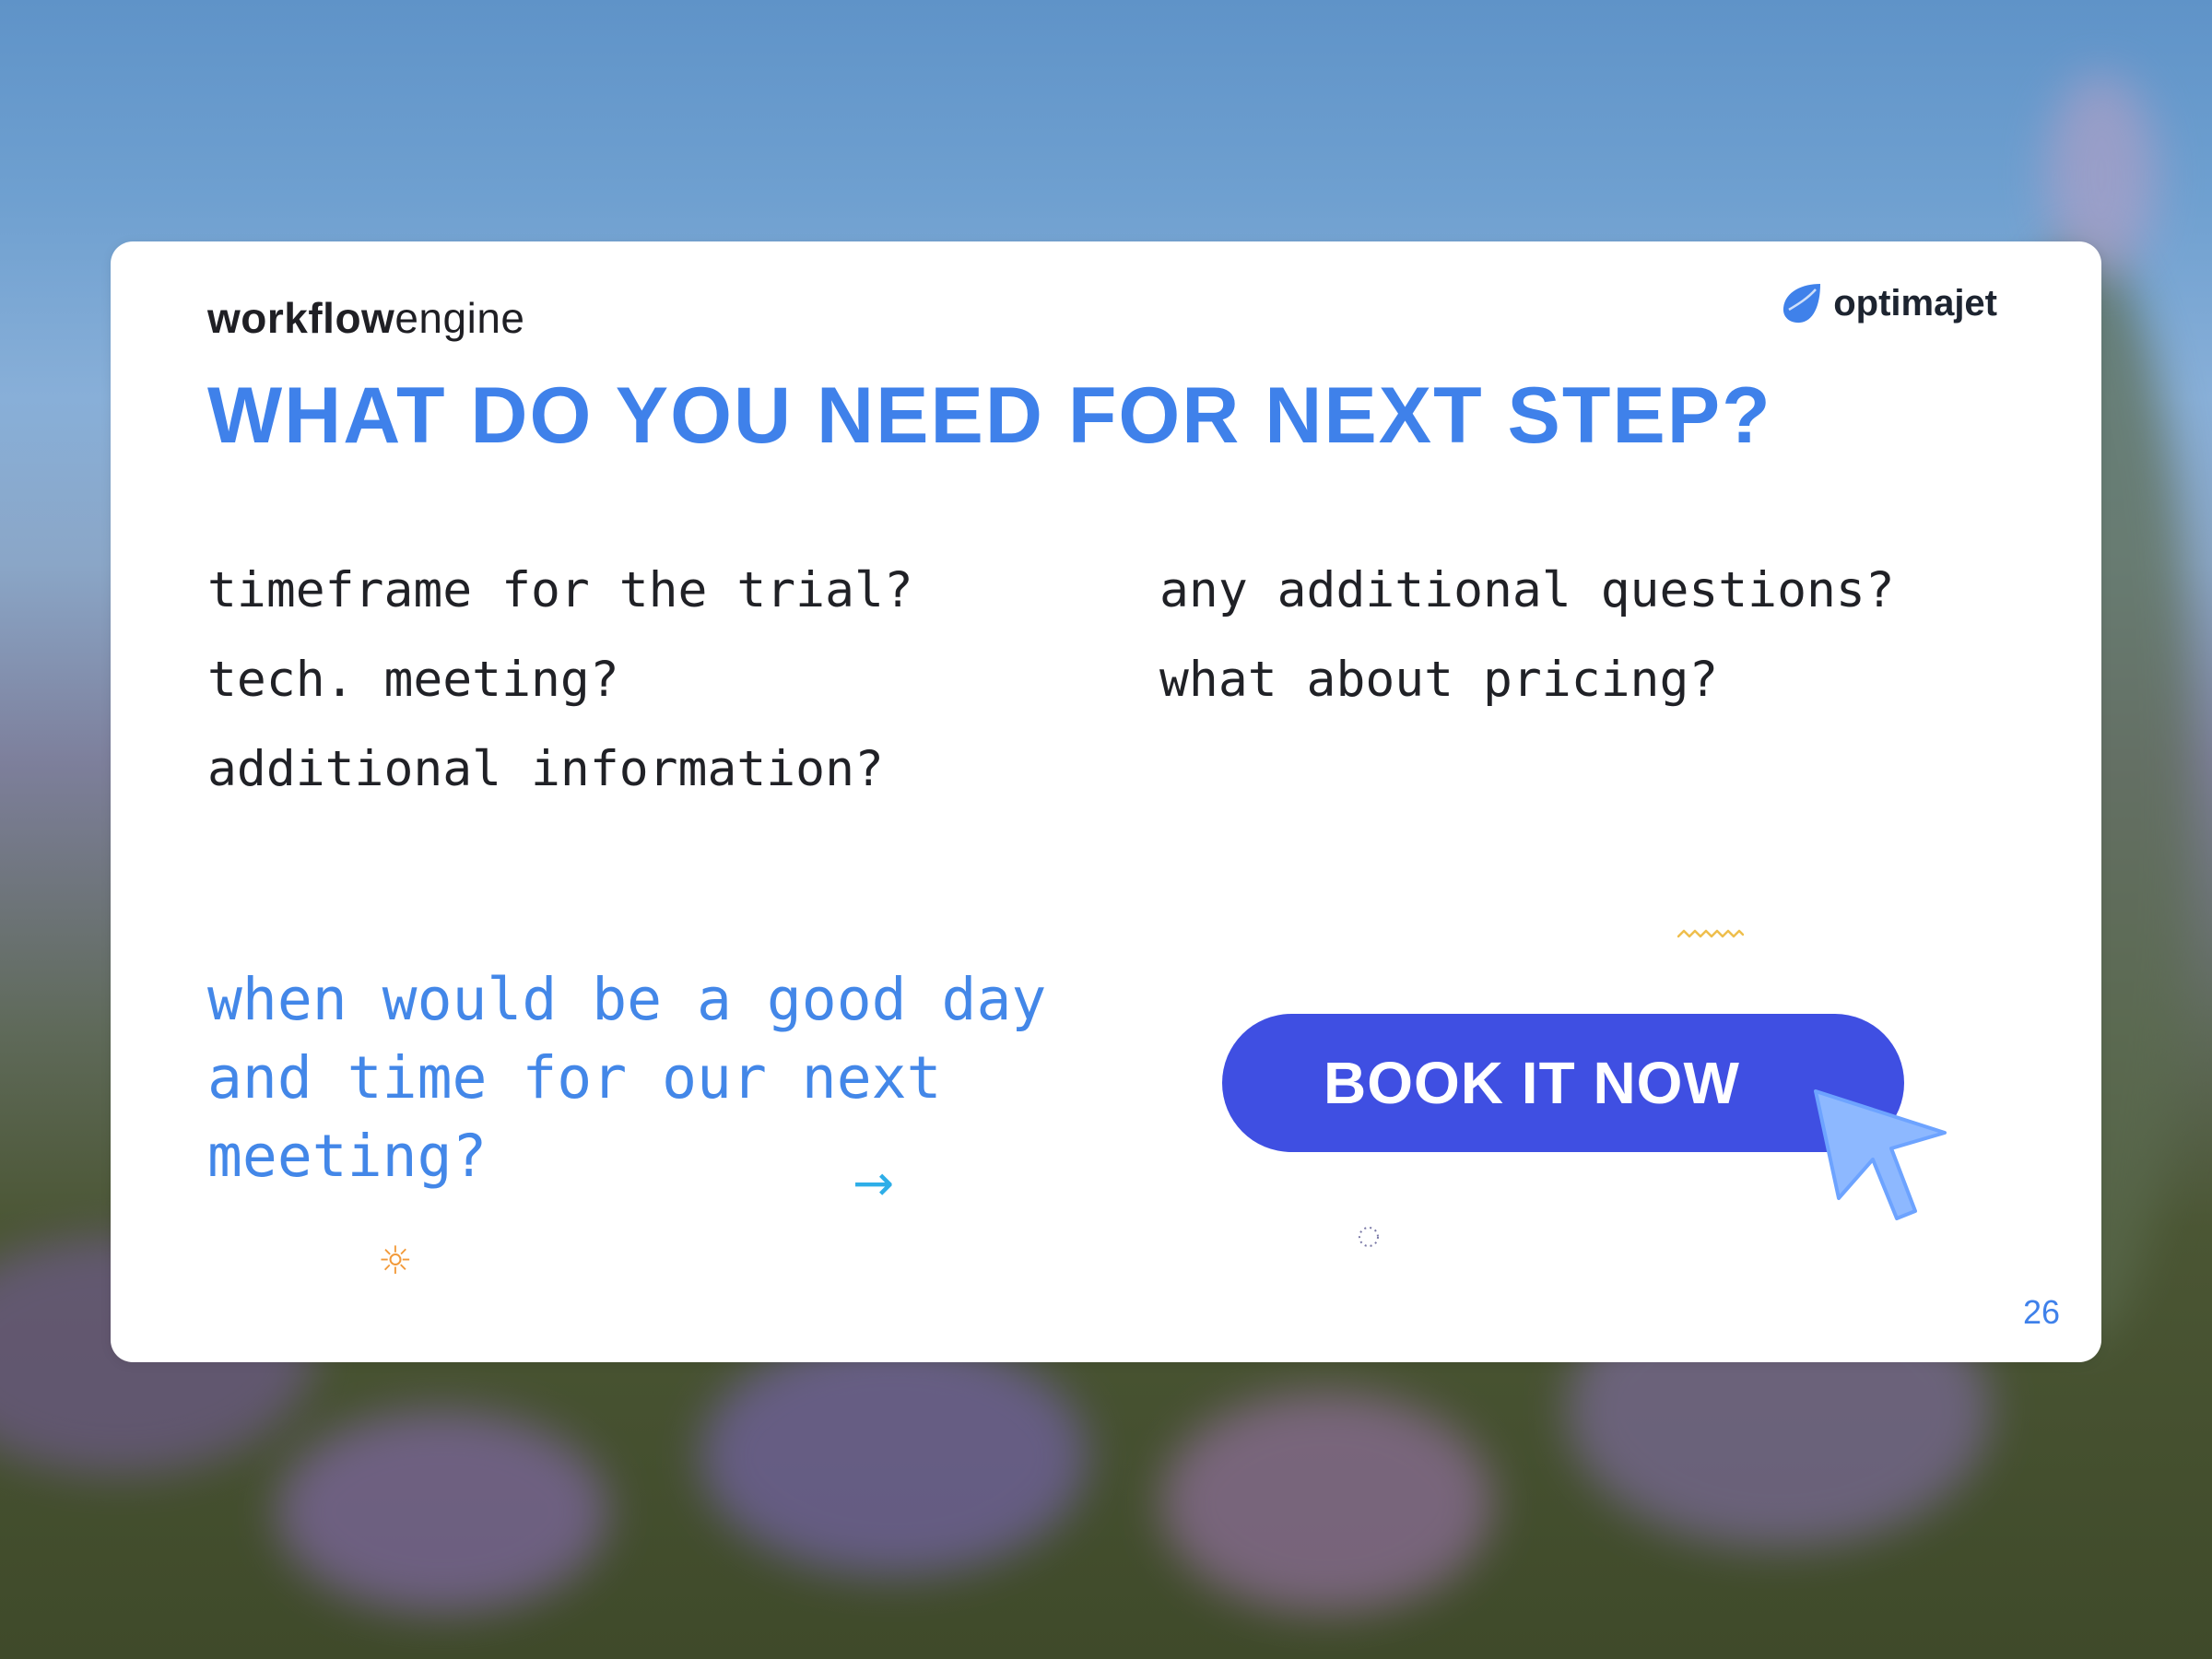  I want to click on book-it-now-button: BOOK IT NOW, so click(1563, 1083).